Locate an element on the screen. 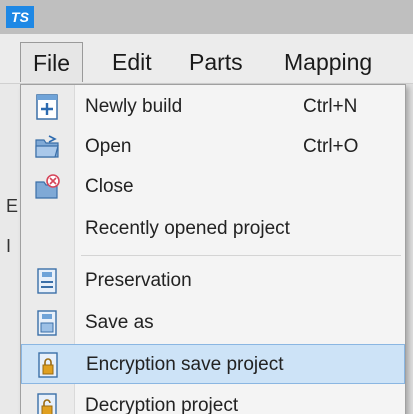  save-as-icon is located at coordinates (47, 323).